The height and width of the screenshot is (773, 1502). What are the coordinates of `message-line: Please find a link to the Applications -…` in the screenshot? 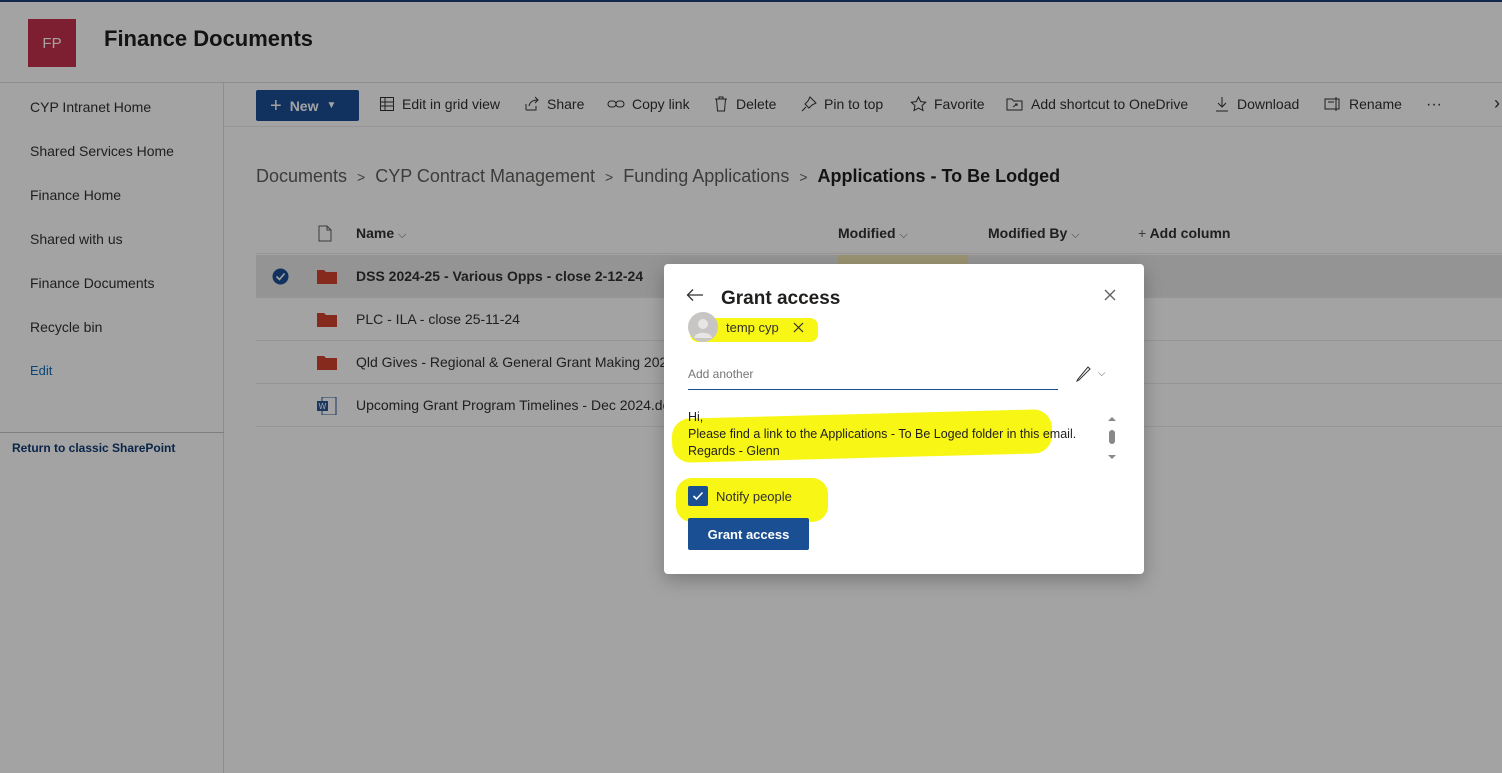 It's located at (882, 434).